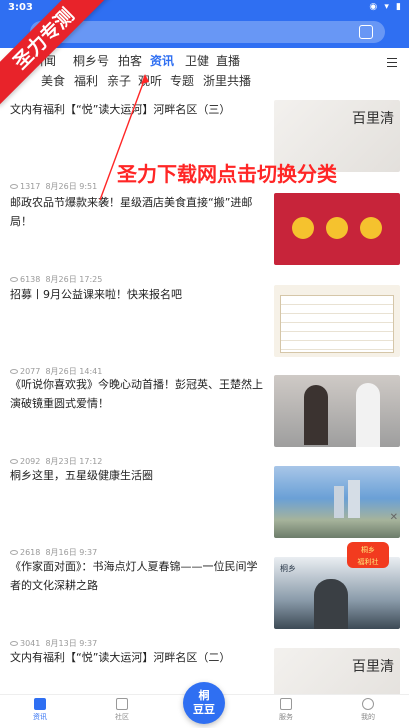 The height and width of the screenshot is (728, 409). I want to click on annotation-text: 圣力下载网点击切换分类, so click(227, 174).